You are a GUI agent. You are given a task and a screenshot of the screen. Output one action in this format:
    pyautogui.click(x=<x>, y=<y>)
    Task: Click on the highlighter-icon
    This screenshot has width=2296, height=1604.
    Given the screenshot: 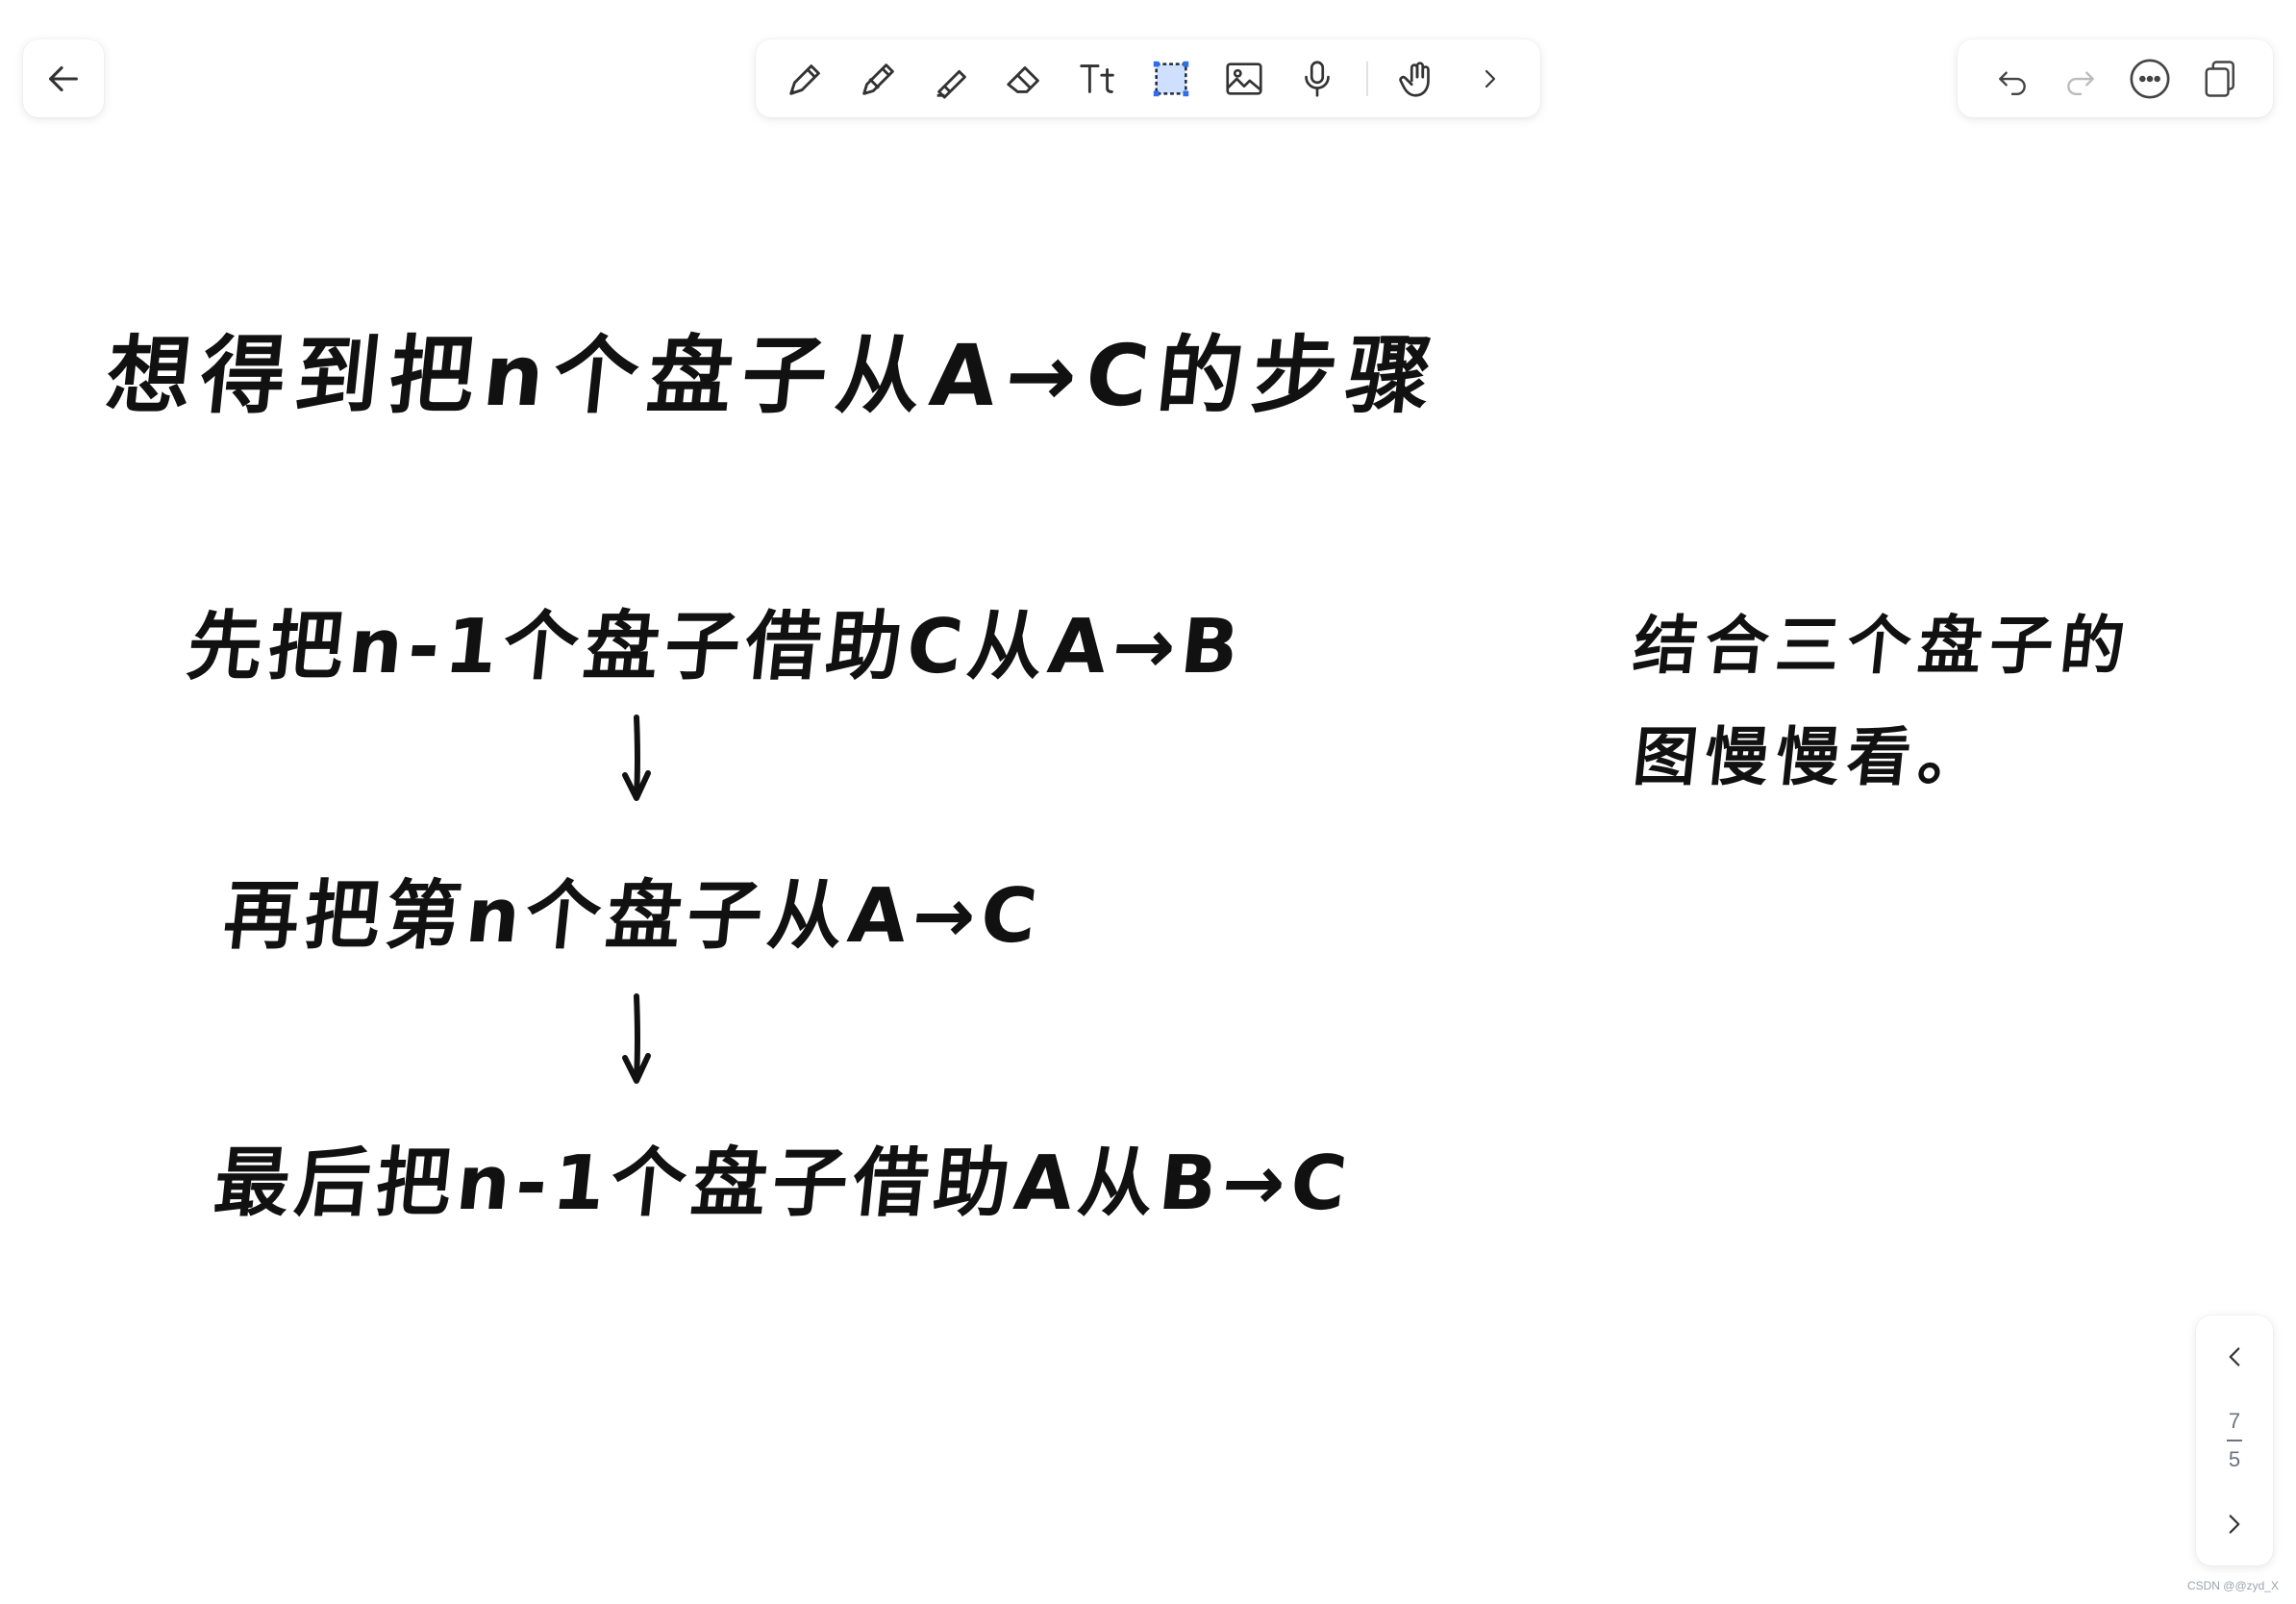 What is the action you would take?
    pyautogui.click(x=951, y=84)
    